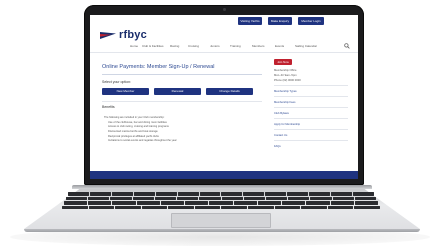  I want to click on sidebar-link: Membership Fees, so click(285, 102).